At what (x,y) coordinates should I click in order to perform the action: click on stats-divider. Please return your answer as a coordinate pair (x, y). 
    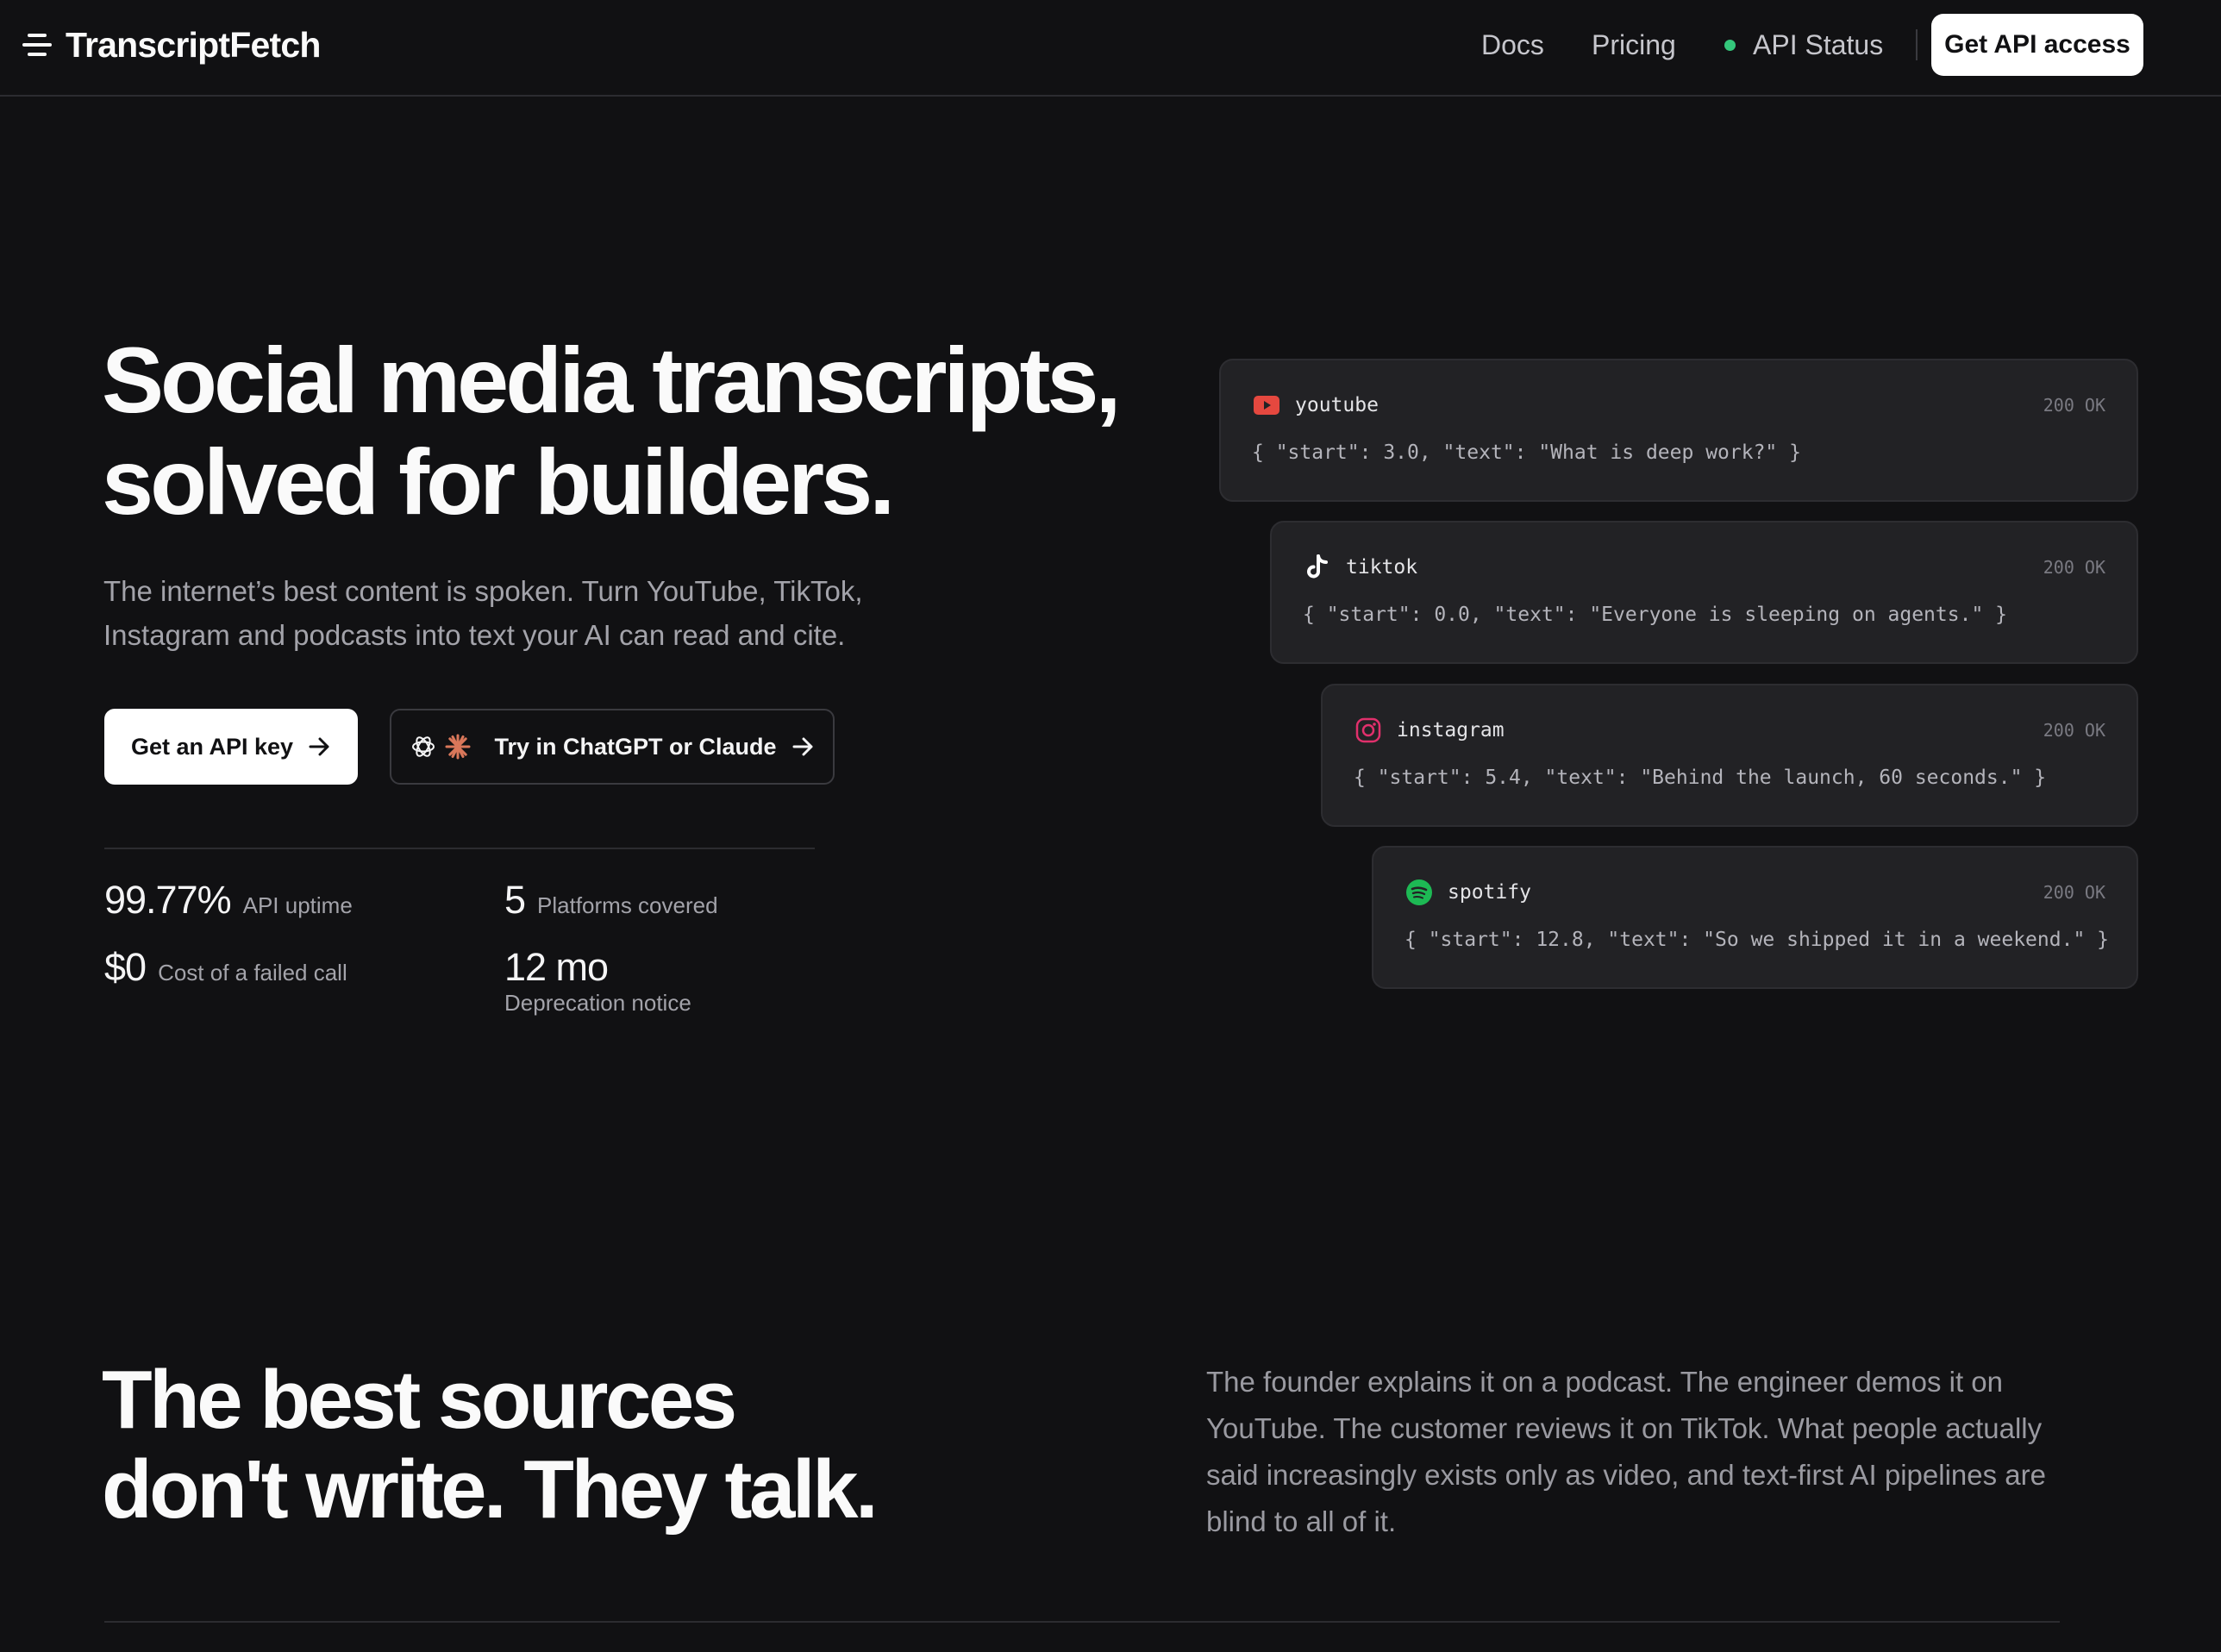
    Looking at the image, I should click on (459, 848).